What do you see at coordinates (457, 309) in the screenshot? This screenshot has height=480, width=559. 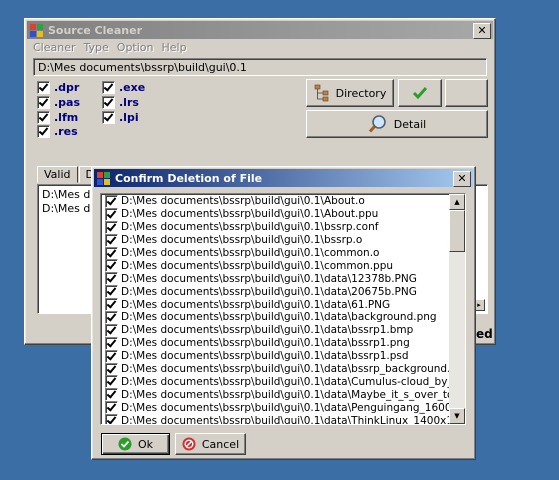 I see `vertical-scrollbar: ▲ ▼` at bounding box center [457, 309].